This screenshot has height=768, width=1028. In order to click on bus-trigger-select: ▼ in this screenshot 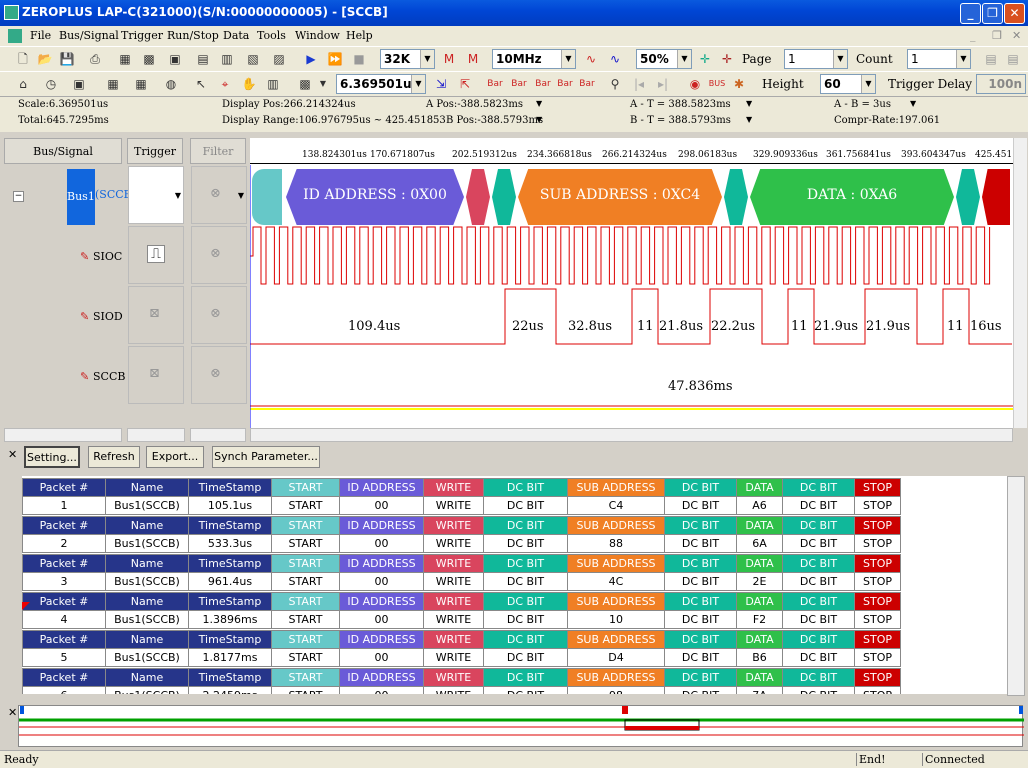, I will do `click(156, 195)`.